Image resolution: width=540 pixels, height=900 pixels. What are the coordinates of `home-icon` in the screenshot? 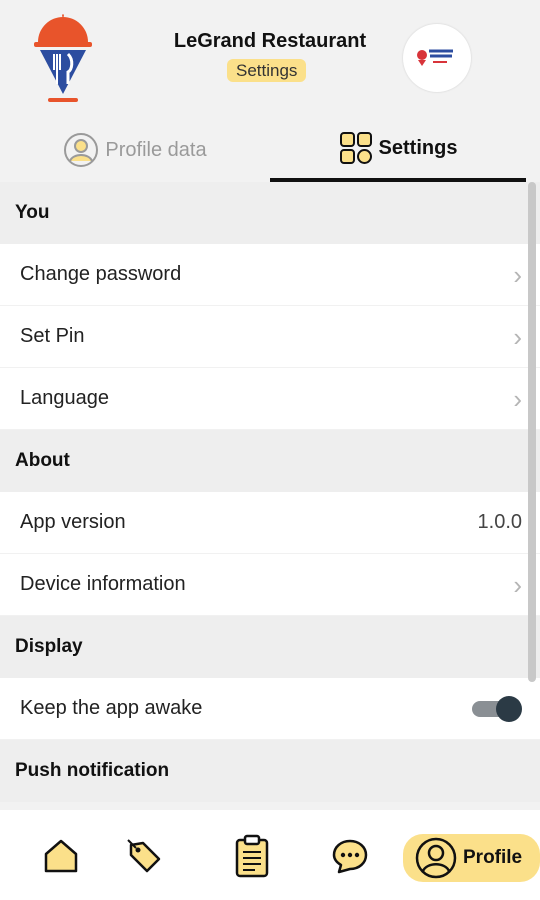 It's located at (61, 856).